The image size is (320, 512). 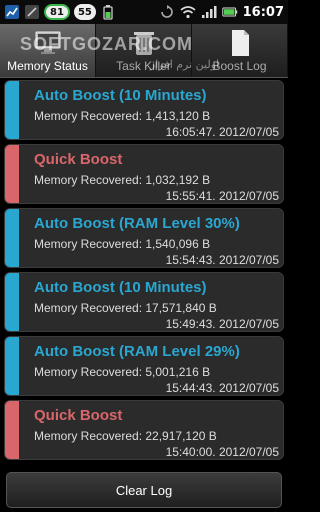 I want to click on tab-label: Memory Status, so click(x=47, y=66).